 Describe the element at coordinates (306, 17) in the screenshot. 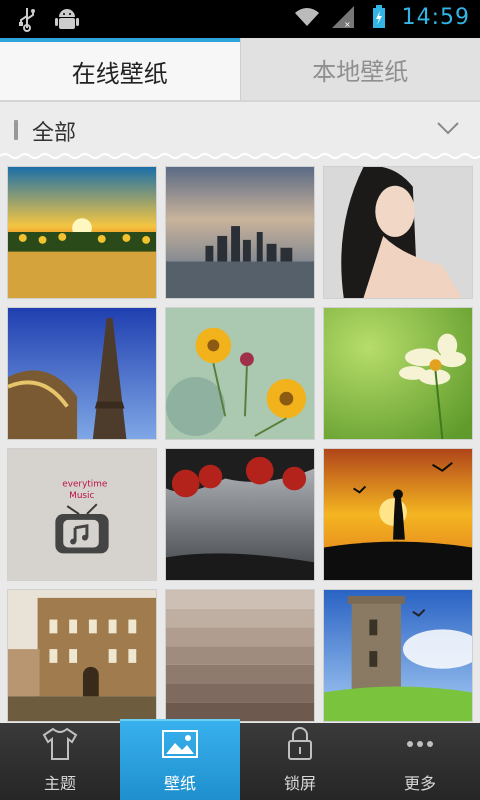

I see `wifi-icon` at that location.